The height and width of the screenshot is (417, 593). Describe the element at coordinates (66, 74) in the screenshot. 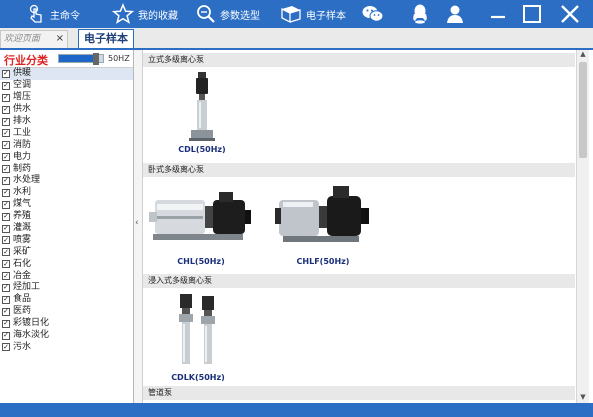

I see `industry-item: ✓ 供暖` at that location.